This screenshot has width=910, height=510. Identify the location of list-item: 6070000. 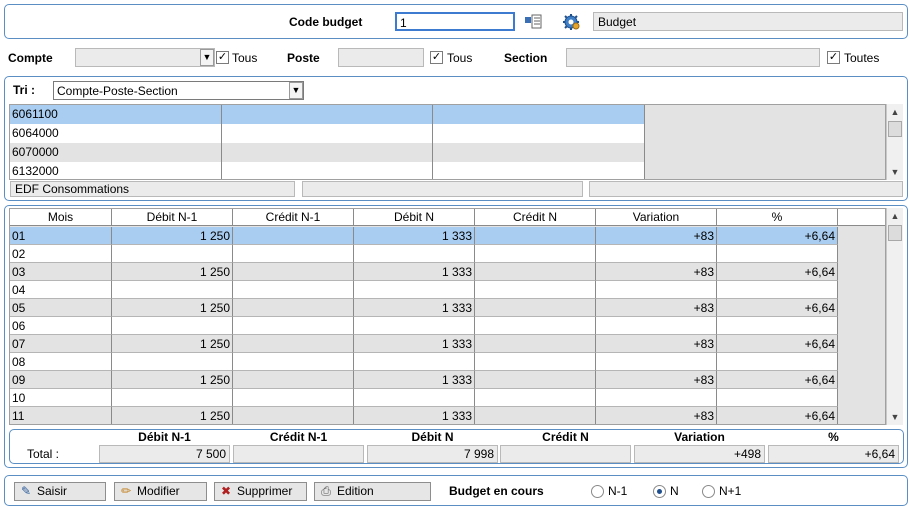
(327, 152).